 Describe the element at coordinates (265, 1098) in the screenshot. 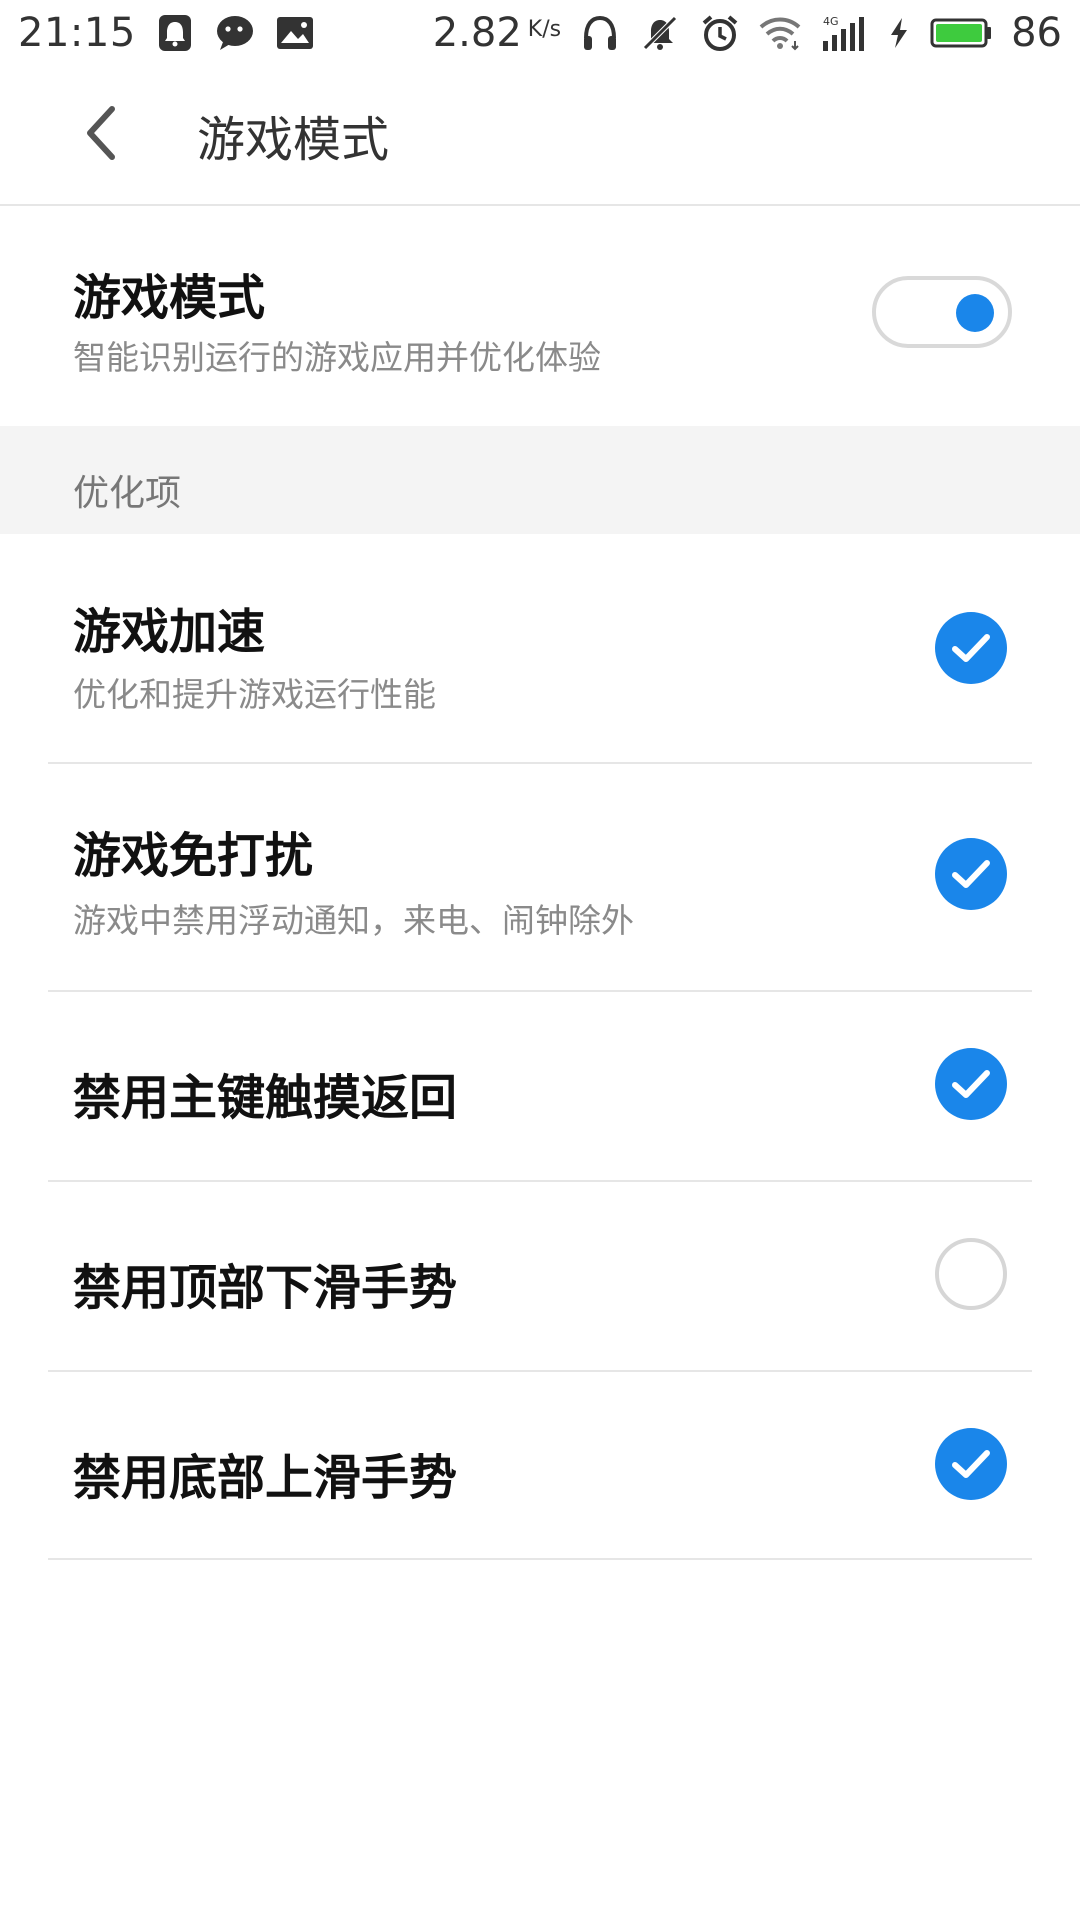

I see `list-item-title: 禁用主键触摸返回` at that location.